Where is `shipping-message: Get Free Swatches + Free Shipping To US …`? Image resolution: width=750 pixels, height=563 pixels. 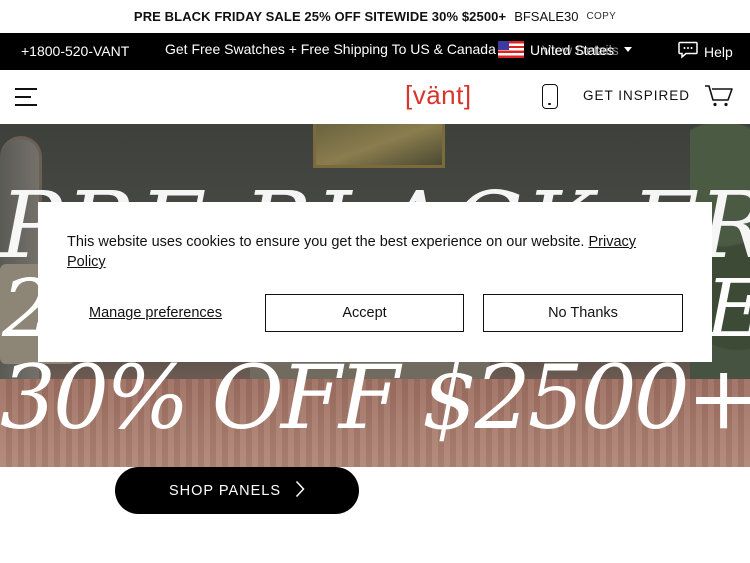 shipping-message: Get Free Swatches + Free Shipping To US … is located at coordinates (330, 49).